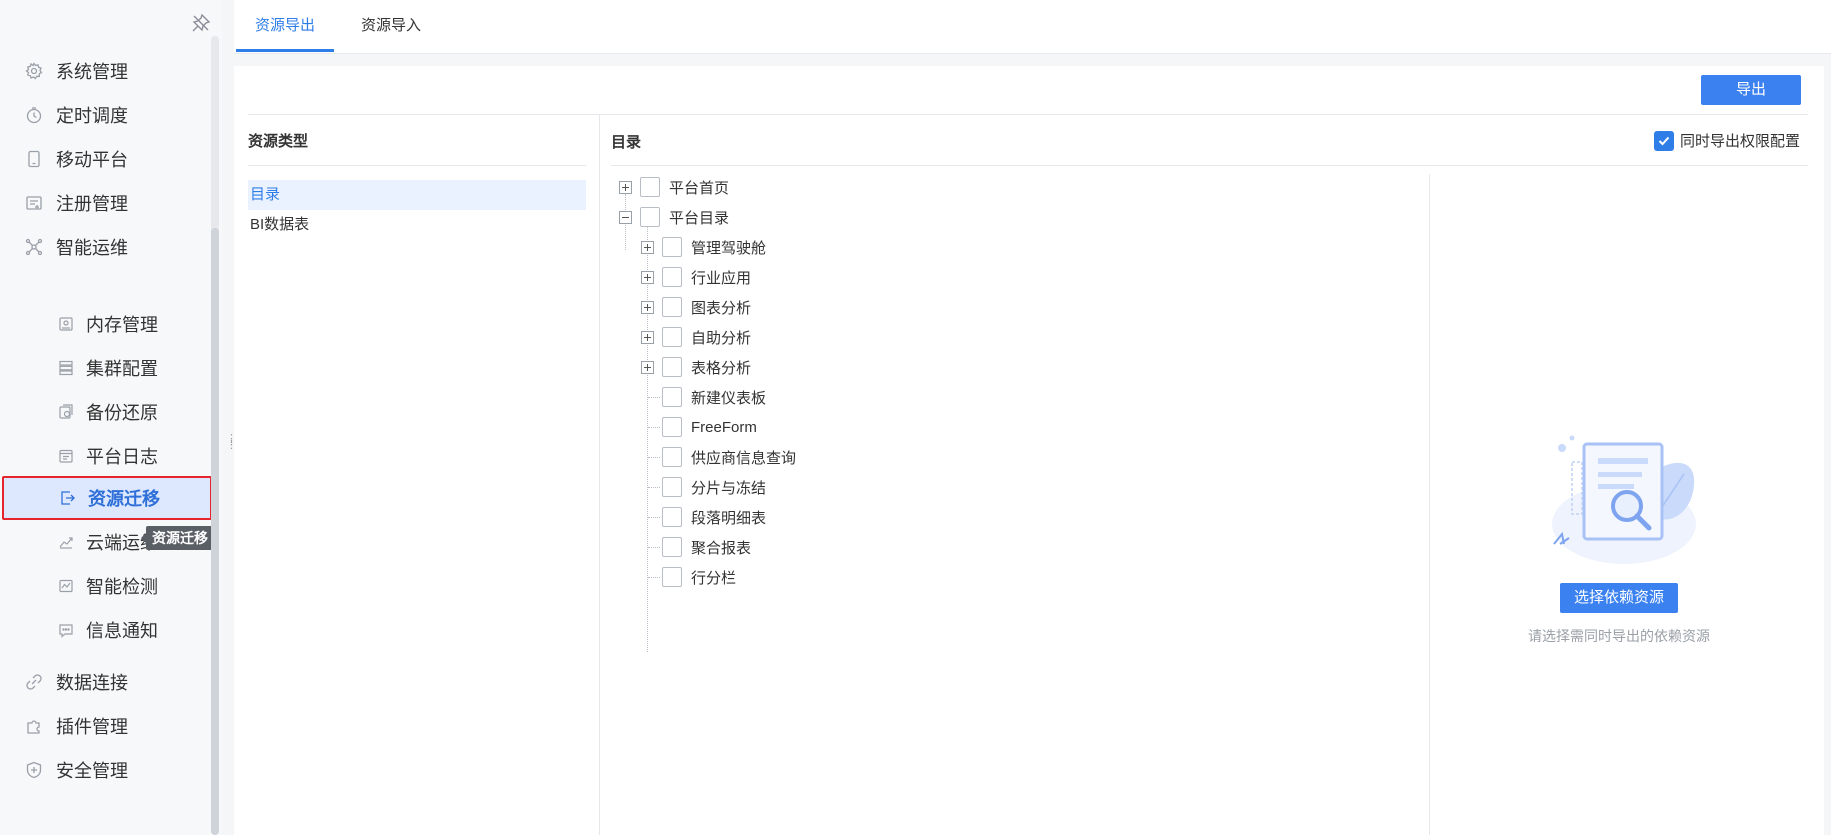 Image resolution: width=1831 pixels, height=835 pixels. What do you see at coordinates (231, 445) in the screenshot?
I see `resize-handle-icon: ⋮ ⋮` at bounding box center [231, 445].